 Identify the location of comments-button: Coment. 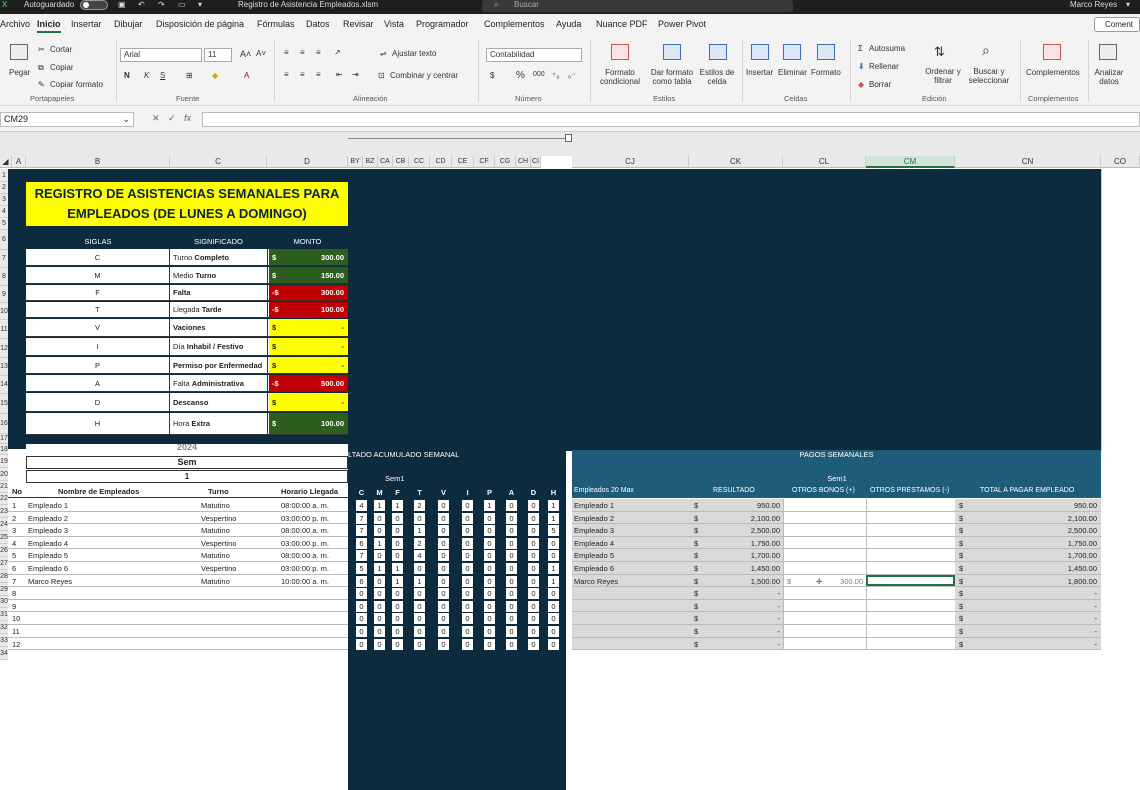
(1117, 24).